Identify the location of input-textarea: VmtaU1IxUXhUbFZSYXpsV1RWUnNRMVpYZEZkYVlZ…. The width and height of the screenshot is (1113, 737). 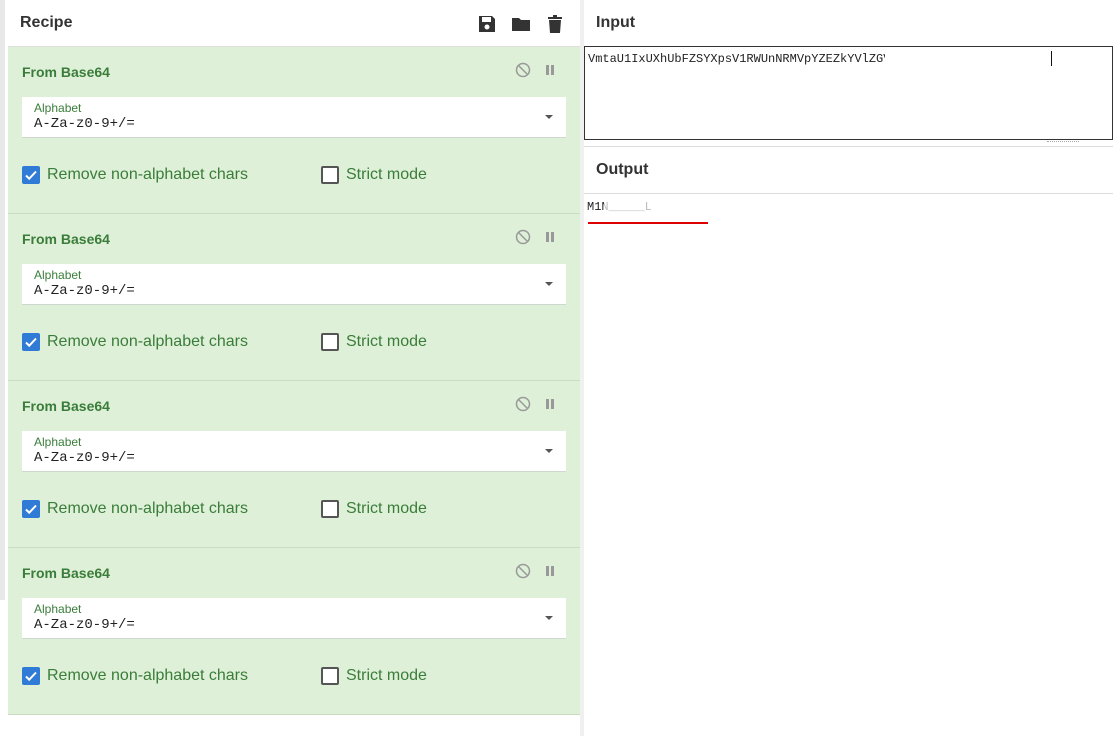
(848, 93).